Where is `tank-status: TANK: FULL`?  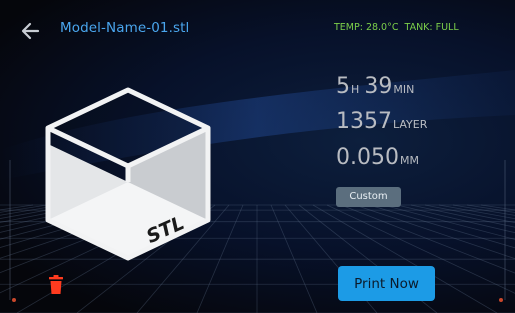
tank-status: TANK: FULL is located at coordinates (431, 27).